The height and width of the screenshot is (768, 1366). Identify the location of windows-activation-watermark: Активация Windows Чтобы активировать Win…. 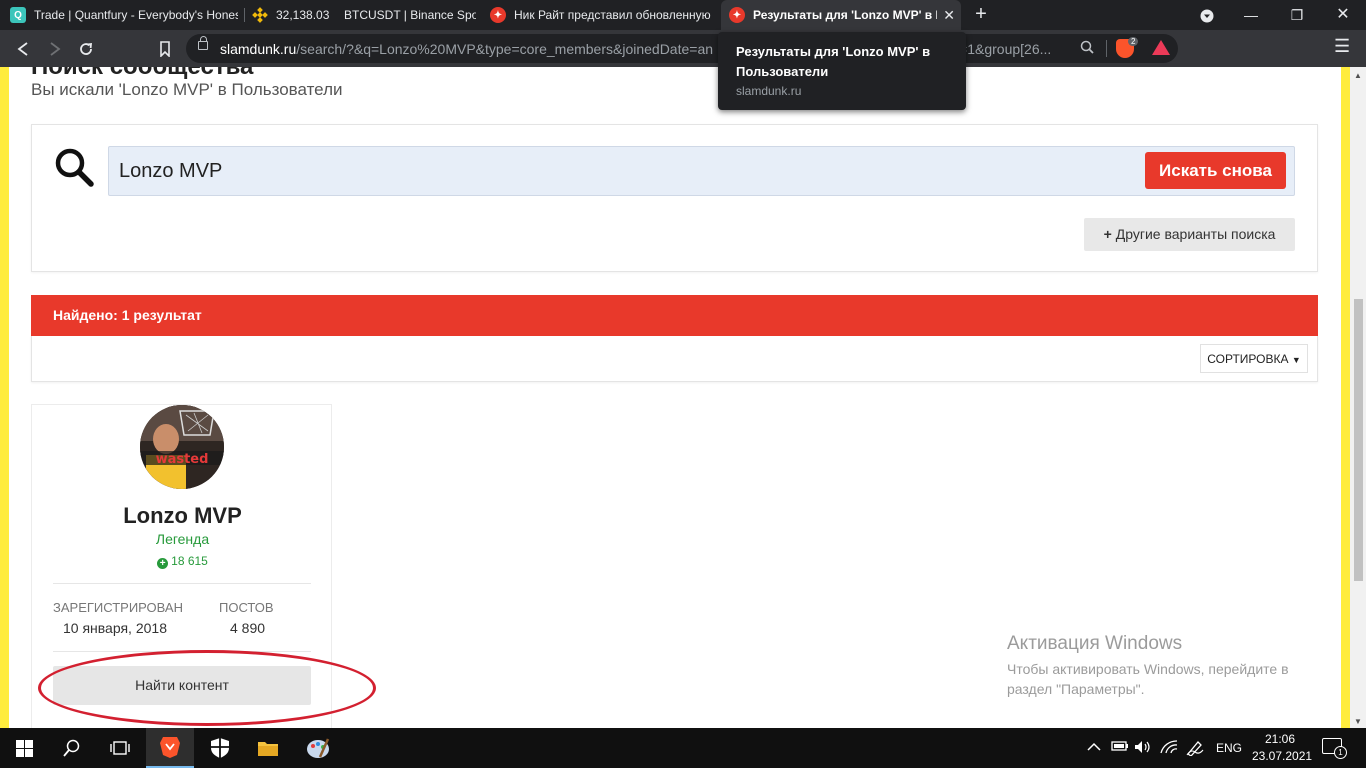
(1148, 665).